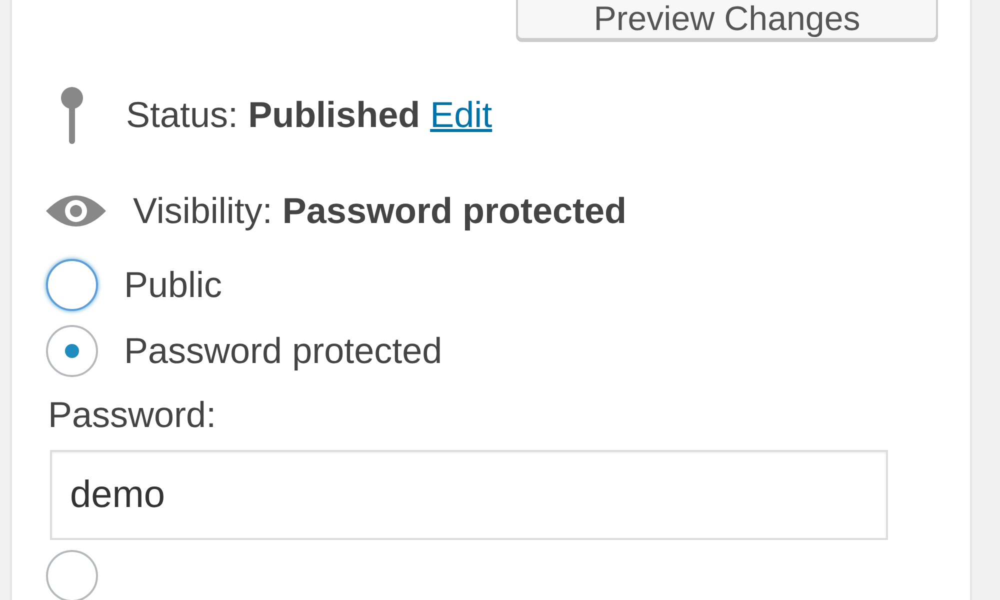  What do you see at coordinates (173, 285) in the screenshot?
I see `radio-label: Public` at bounding box center [173, 285].